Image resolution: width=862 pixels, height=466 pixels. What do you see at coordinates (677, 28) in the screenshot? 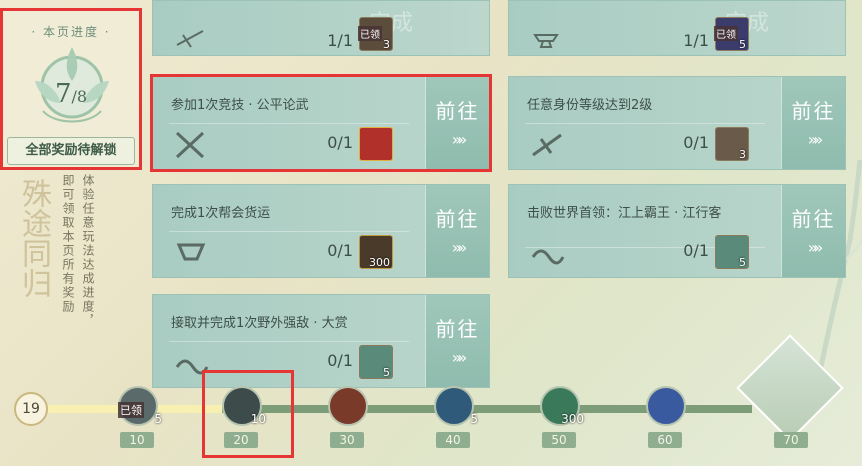
I see `task-card-completed-right: 完成 1/1 已领 5` at bounding box center [677, 28].